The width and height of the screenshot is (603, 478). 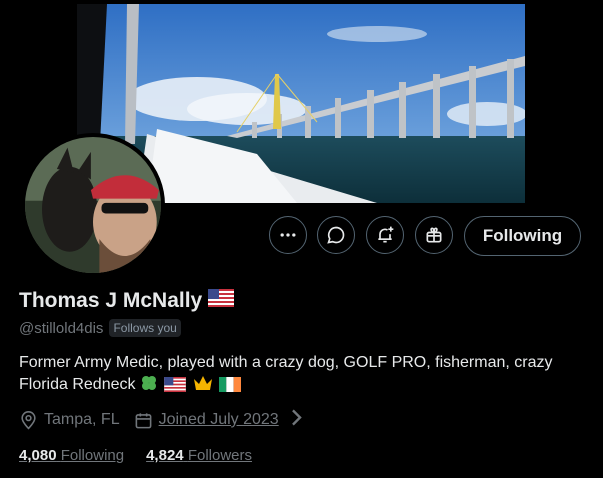 I want to click on following-label: Following, so click(x=92, y=455).